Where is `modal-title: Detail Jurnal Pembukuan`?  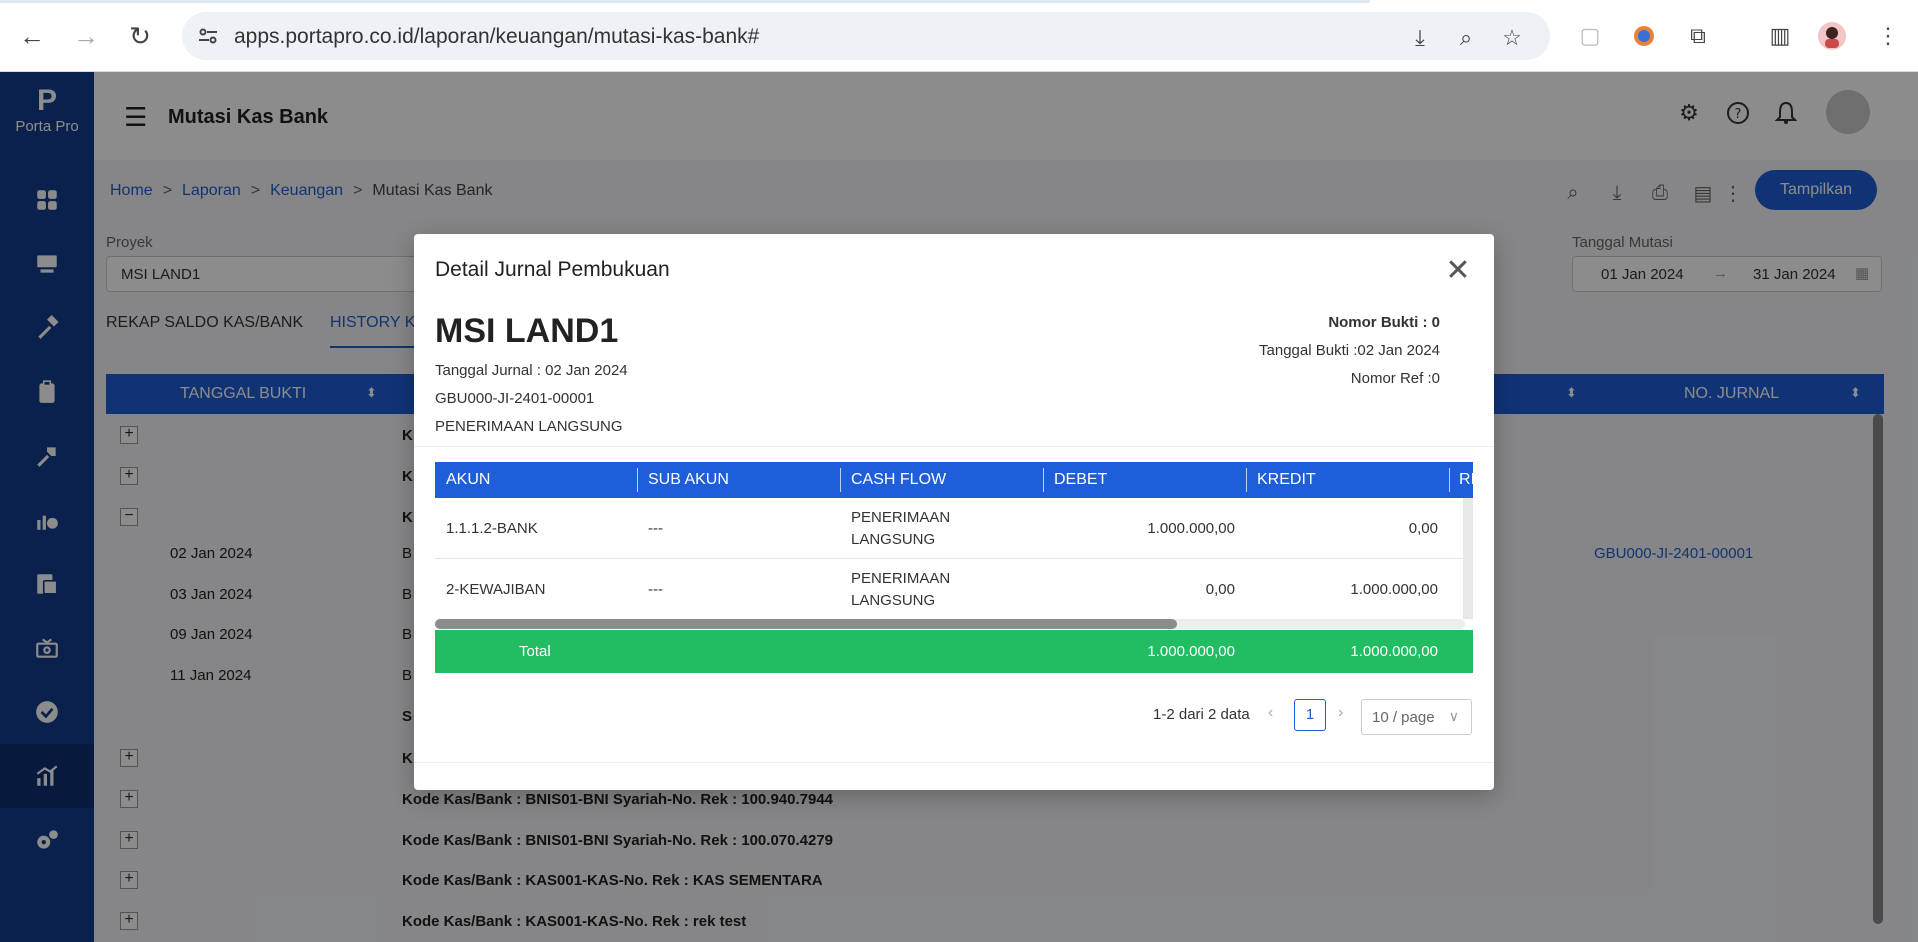
modal-title: Detail Jurnal Pembukuan is located at coordinates (552, 269).